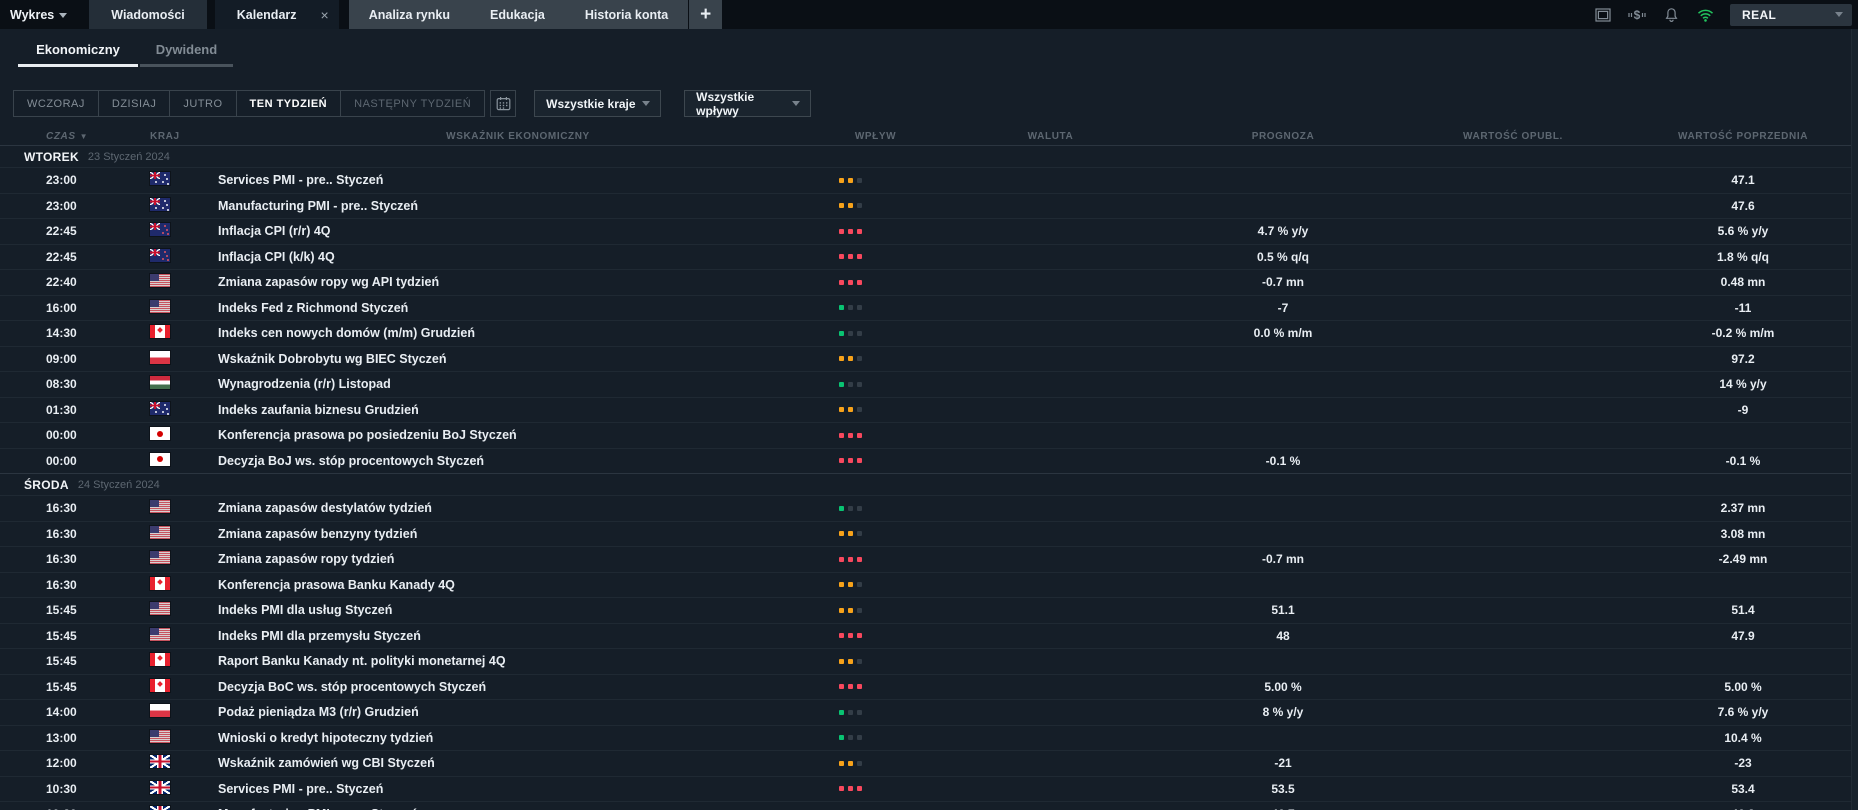 This screenshot has width=1858, height=810. I want to click on event-time: 22:40, so click(61, 282).